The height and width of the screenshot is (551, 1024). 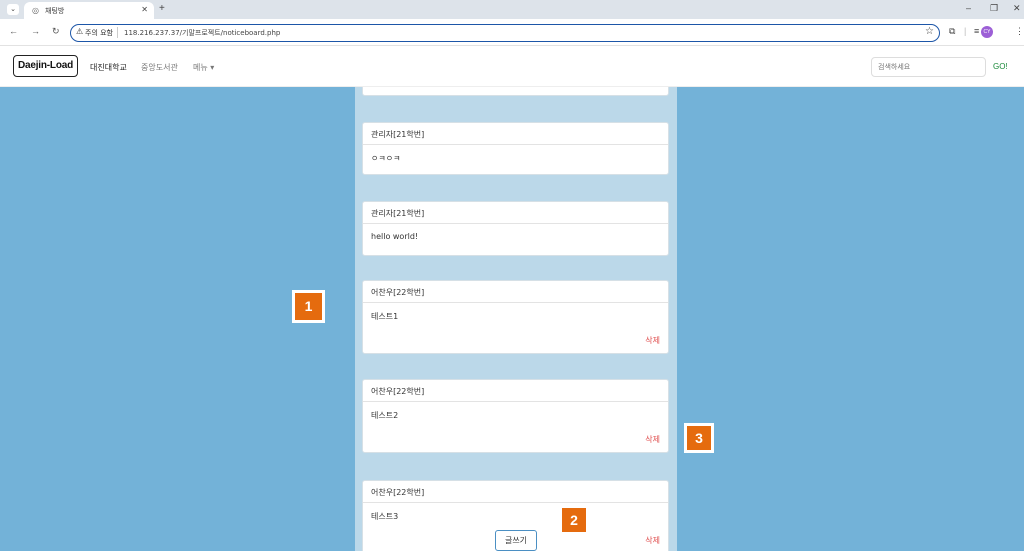 What do you see at coordinates (203, 67) in the screenshot?
I see `nav-dropdown-menu: 메뉴 ▾` at bounding box center [203, 67].